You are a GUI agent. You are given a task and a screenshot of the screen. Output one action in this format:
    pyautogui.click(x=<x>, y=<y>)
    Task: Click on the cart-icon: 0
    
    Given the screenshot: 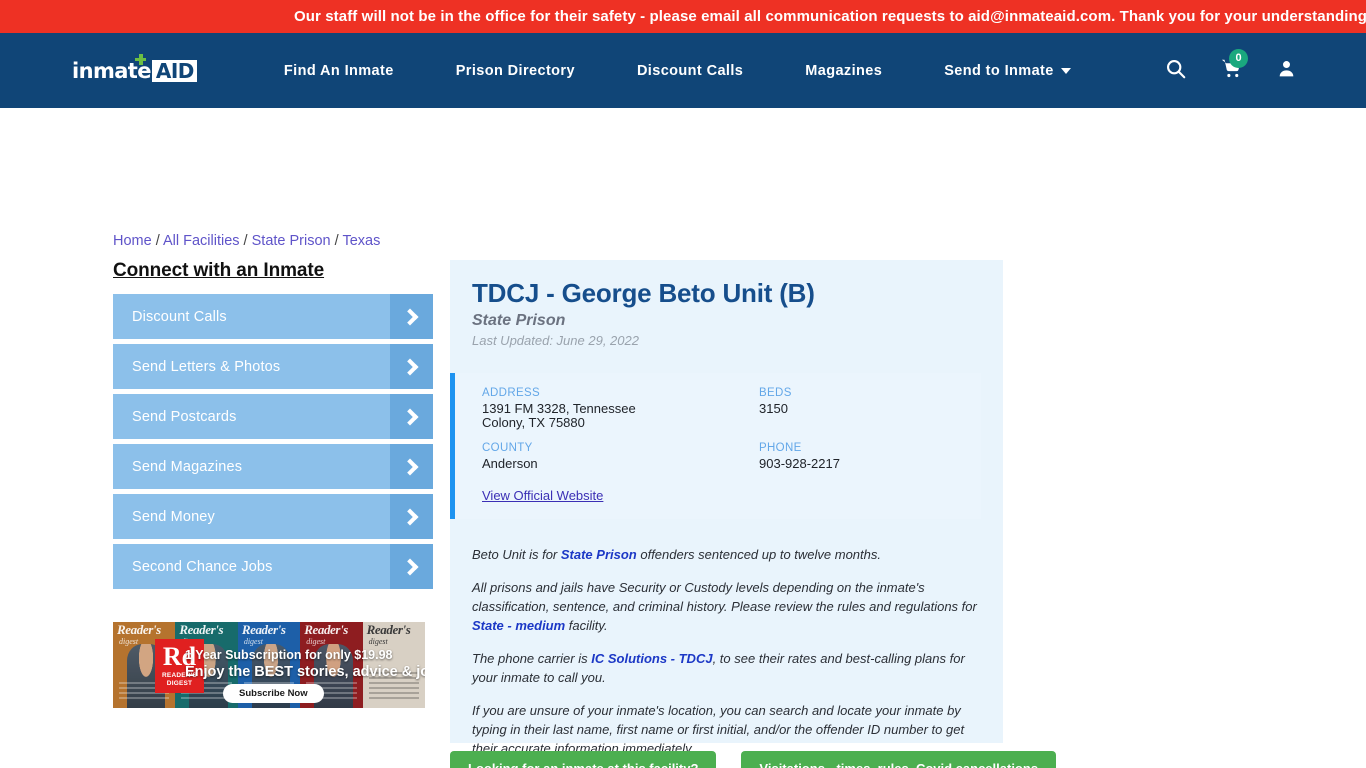 What is the action you would take?
    pyautogui.click(x=1234, y=66)
    